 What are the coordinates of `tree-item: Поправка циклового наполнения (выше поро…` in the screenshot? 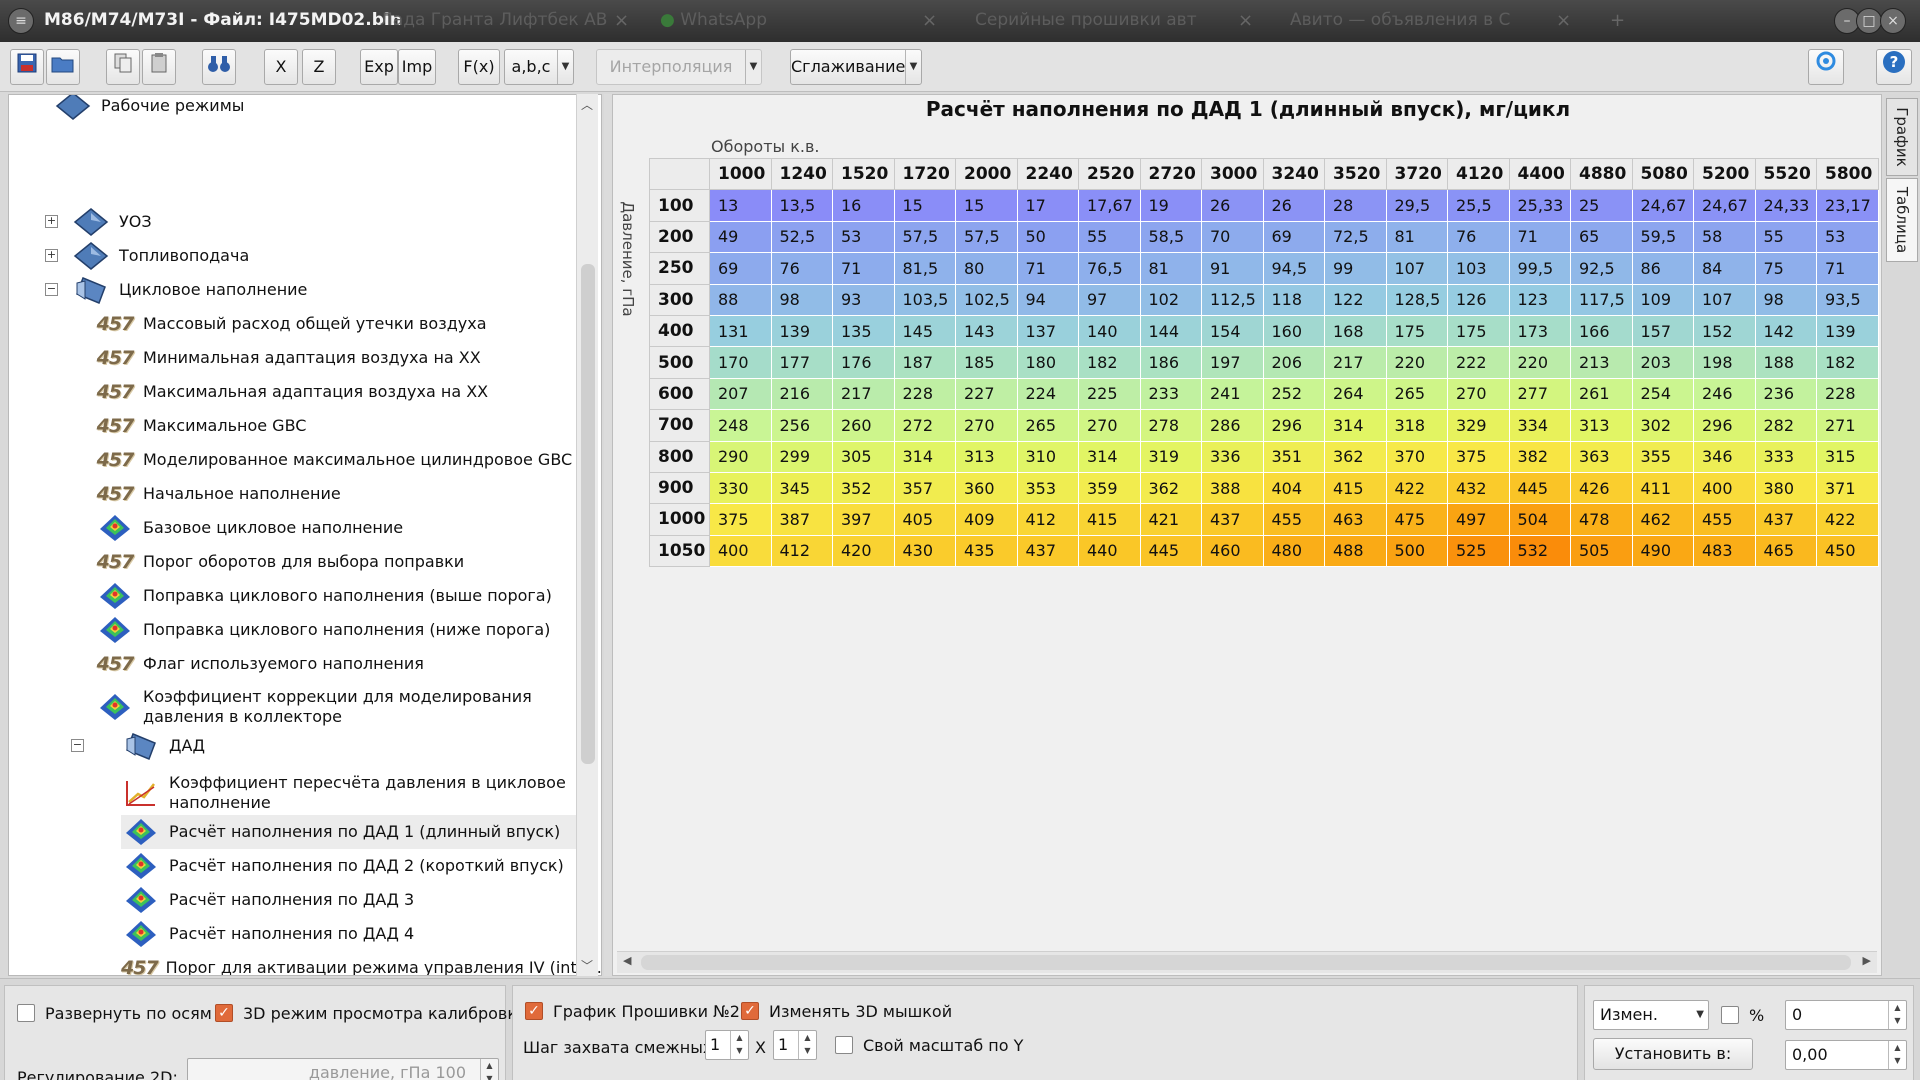 It's located at (337, 596).